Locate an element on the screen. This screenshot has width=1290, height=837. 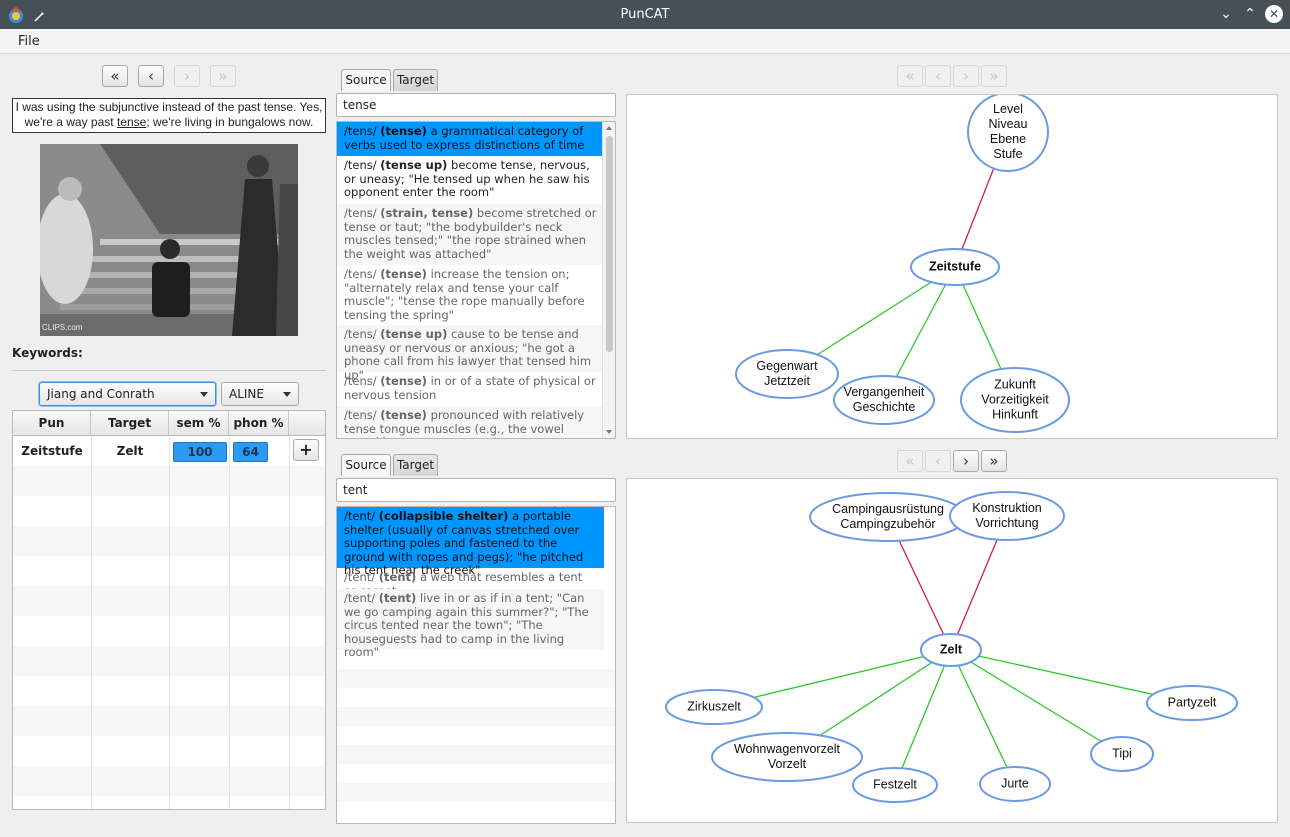
hyponym-node: ZukunftVorzeitigkeitHinkunft is located at coordinates (1015, 400).